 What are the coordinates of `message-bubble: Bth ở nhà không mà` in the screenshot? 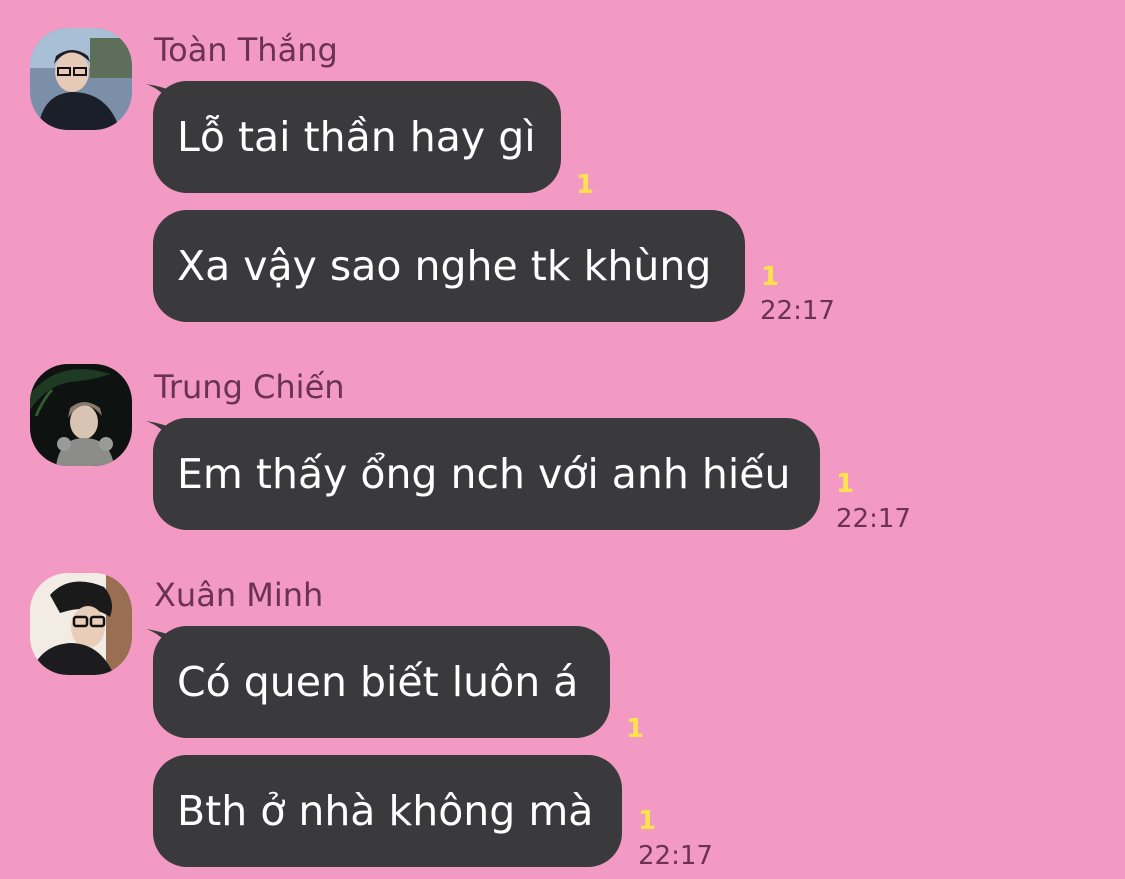 It's located at (387, 811).